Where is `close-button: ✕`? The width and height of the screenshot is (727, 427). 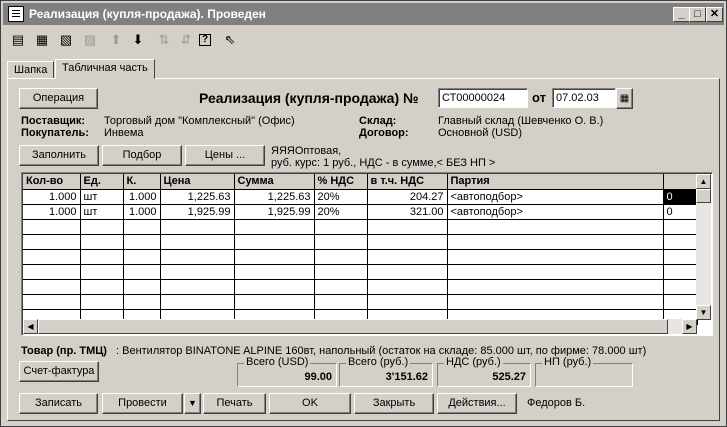 close-button: ✕ is located at coordinates (714, 14).